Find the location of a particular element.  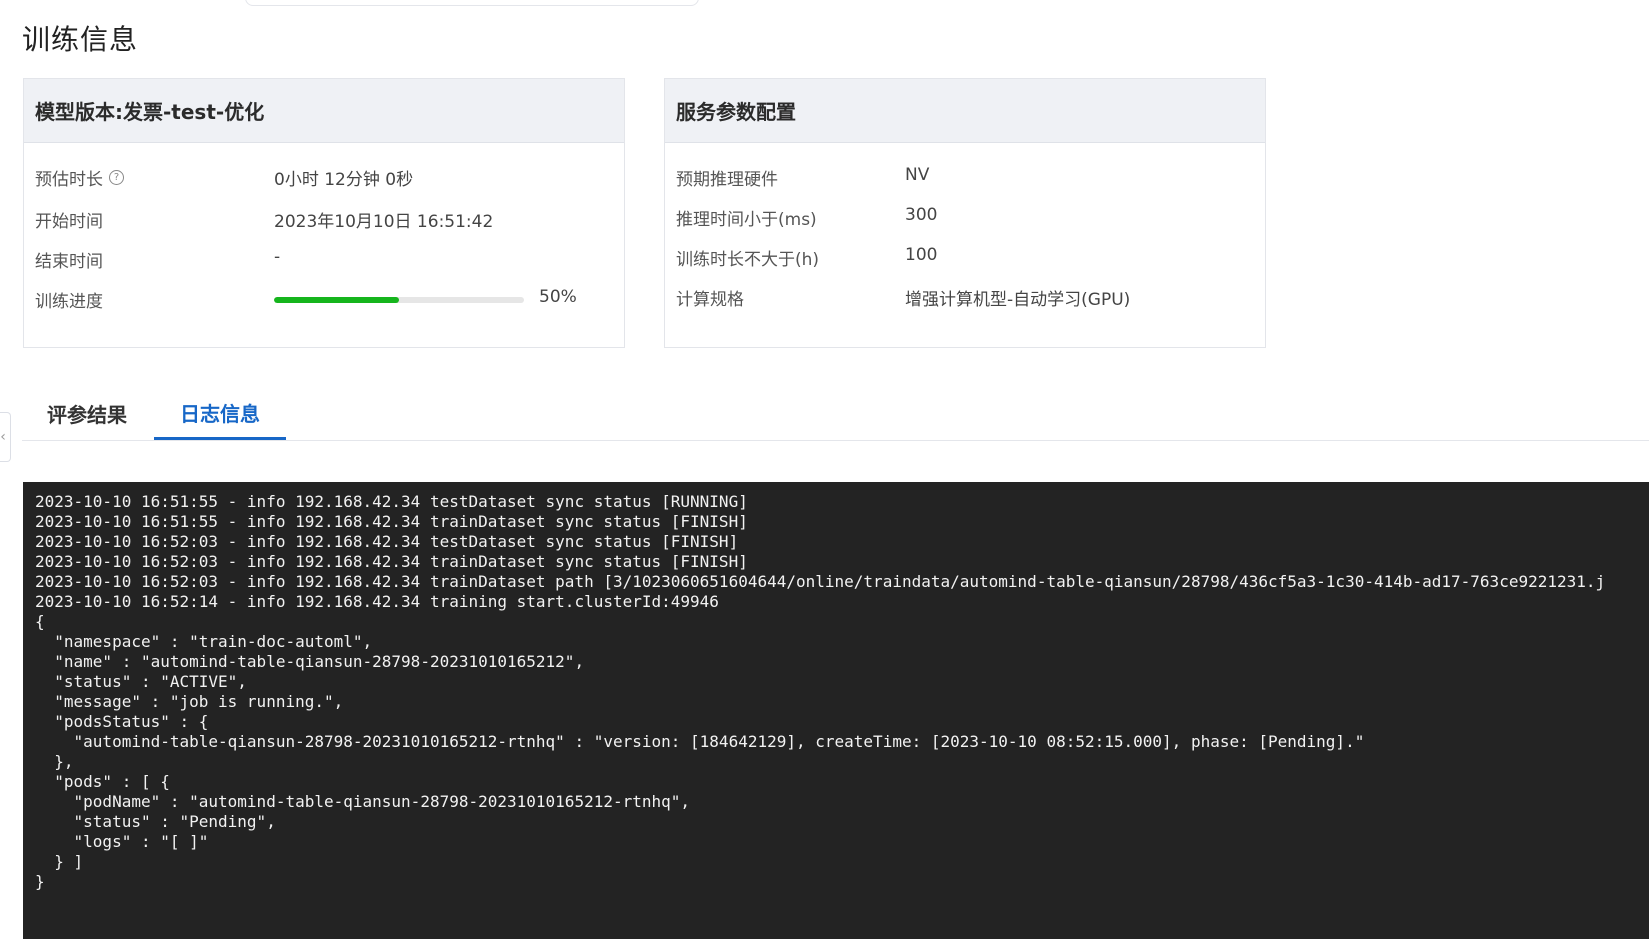

page-title: 训练信息 is located at coordinates (80, 39).